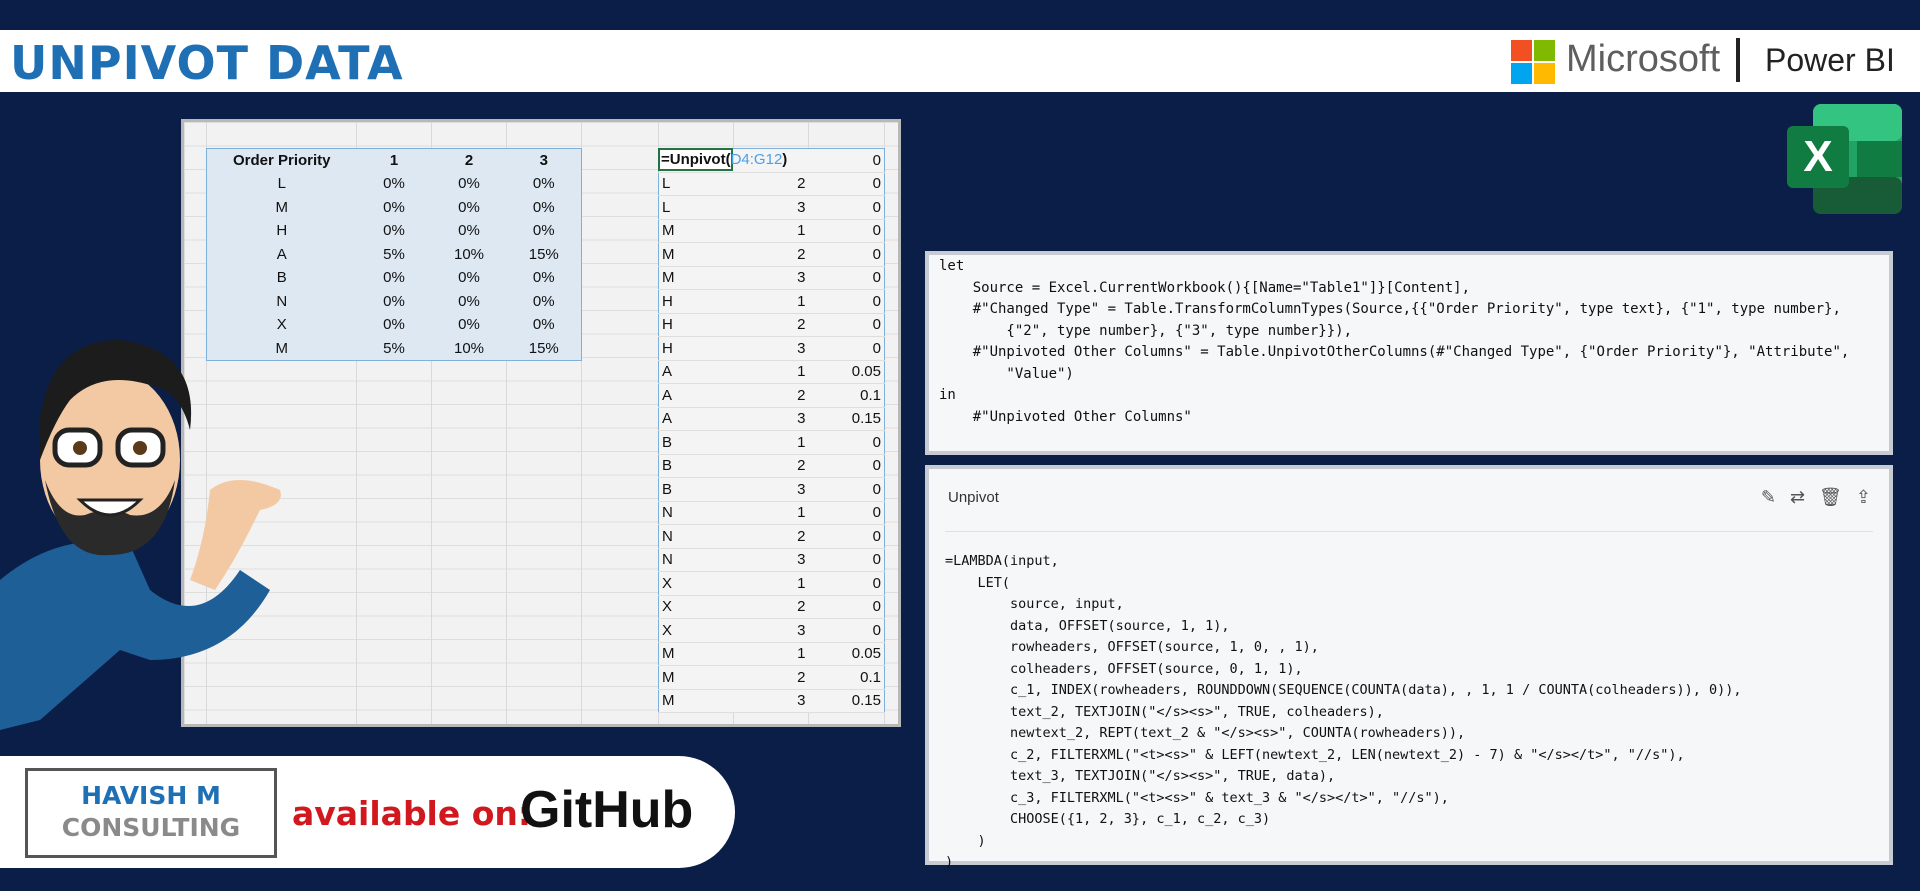  Describe the element at coordinates (282, 231) in the screenshot. I see `source-cell: H` at that location.